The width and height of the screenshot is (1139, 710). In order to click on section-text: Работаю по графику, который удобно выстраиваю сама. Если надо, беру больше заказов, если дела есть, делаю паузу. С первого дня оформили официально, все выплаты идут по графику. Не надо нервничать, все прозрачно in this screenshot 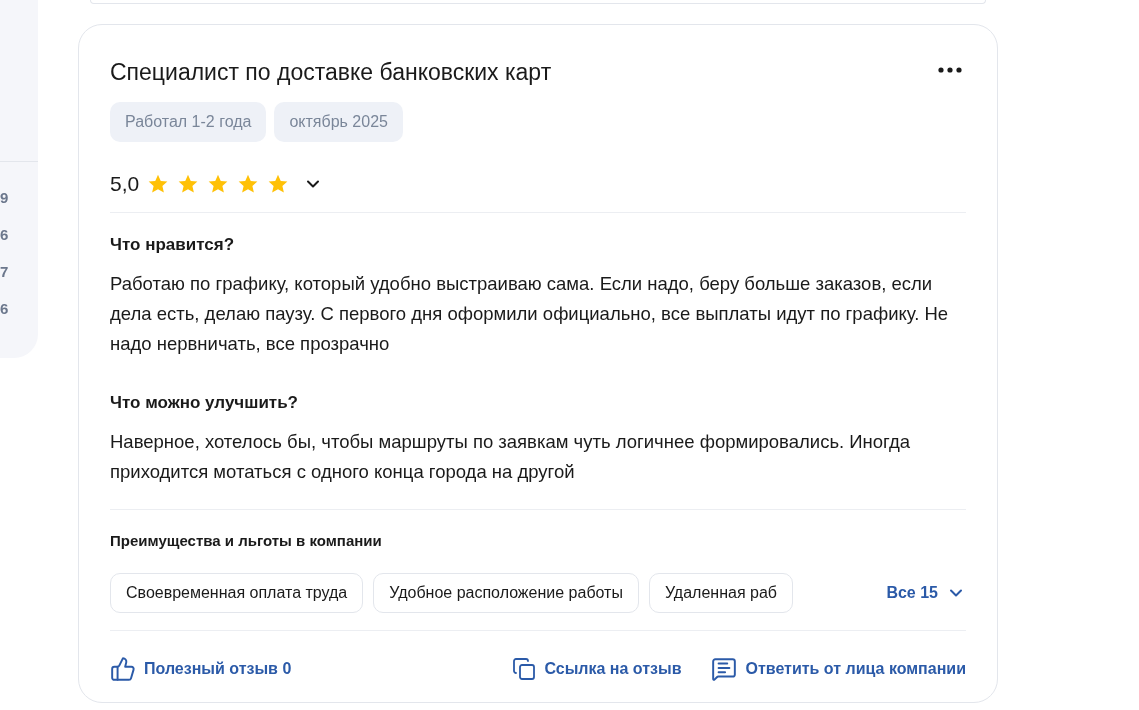, I will do `click(530, 314)`.